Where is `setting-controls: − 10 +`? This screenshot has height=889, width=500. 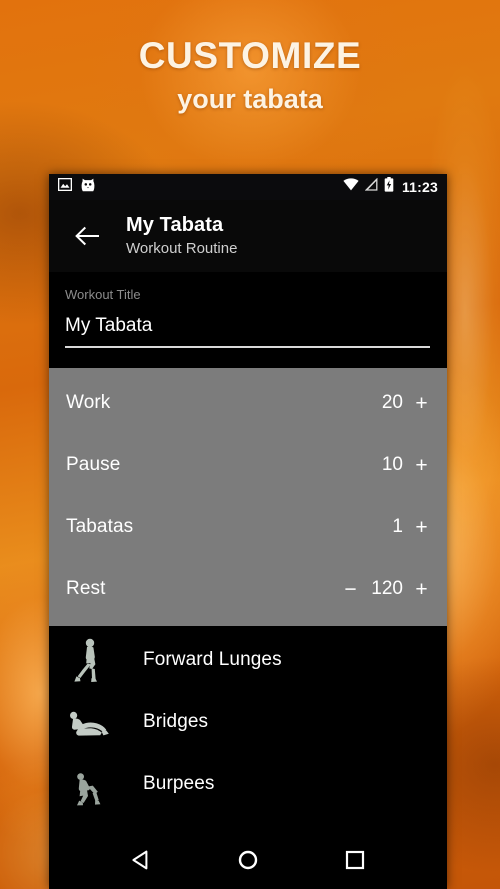 setting-controls: − 10 + is located at coordinates (386, 465).